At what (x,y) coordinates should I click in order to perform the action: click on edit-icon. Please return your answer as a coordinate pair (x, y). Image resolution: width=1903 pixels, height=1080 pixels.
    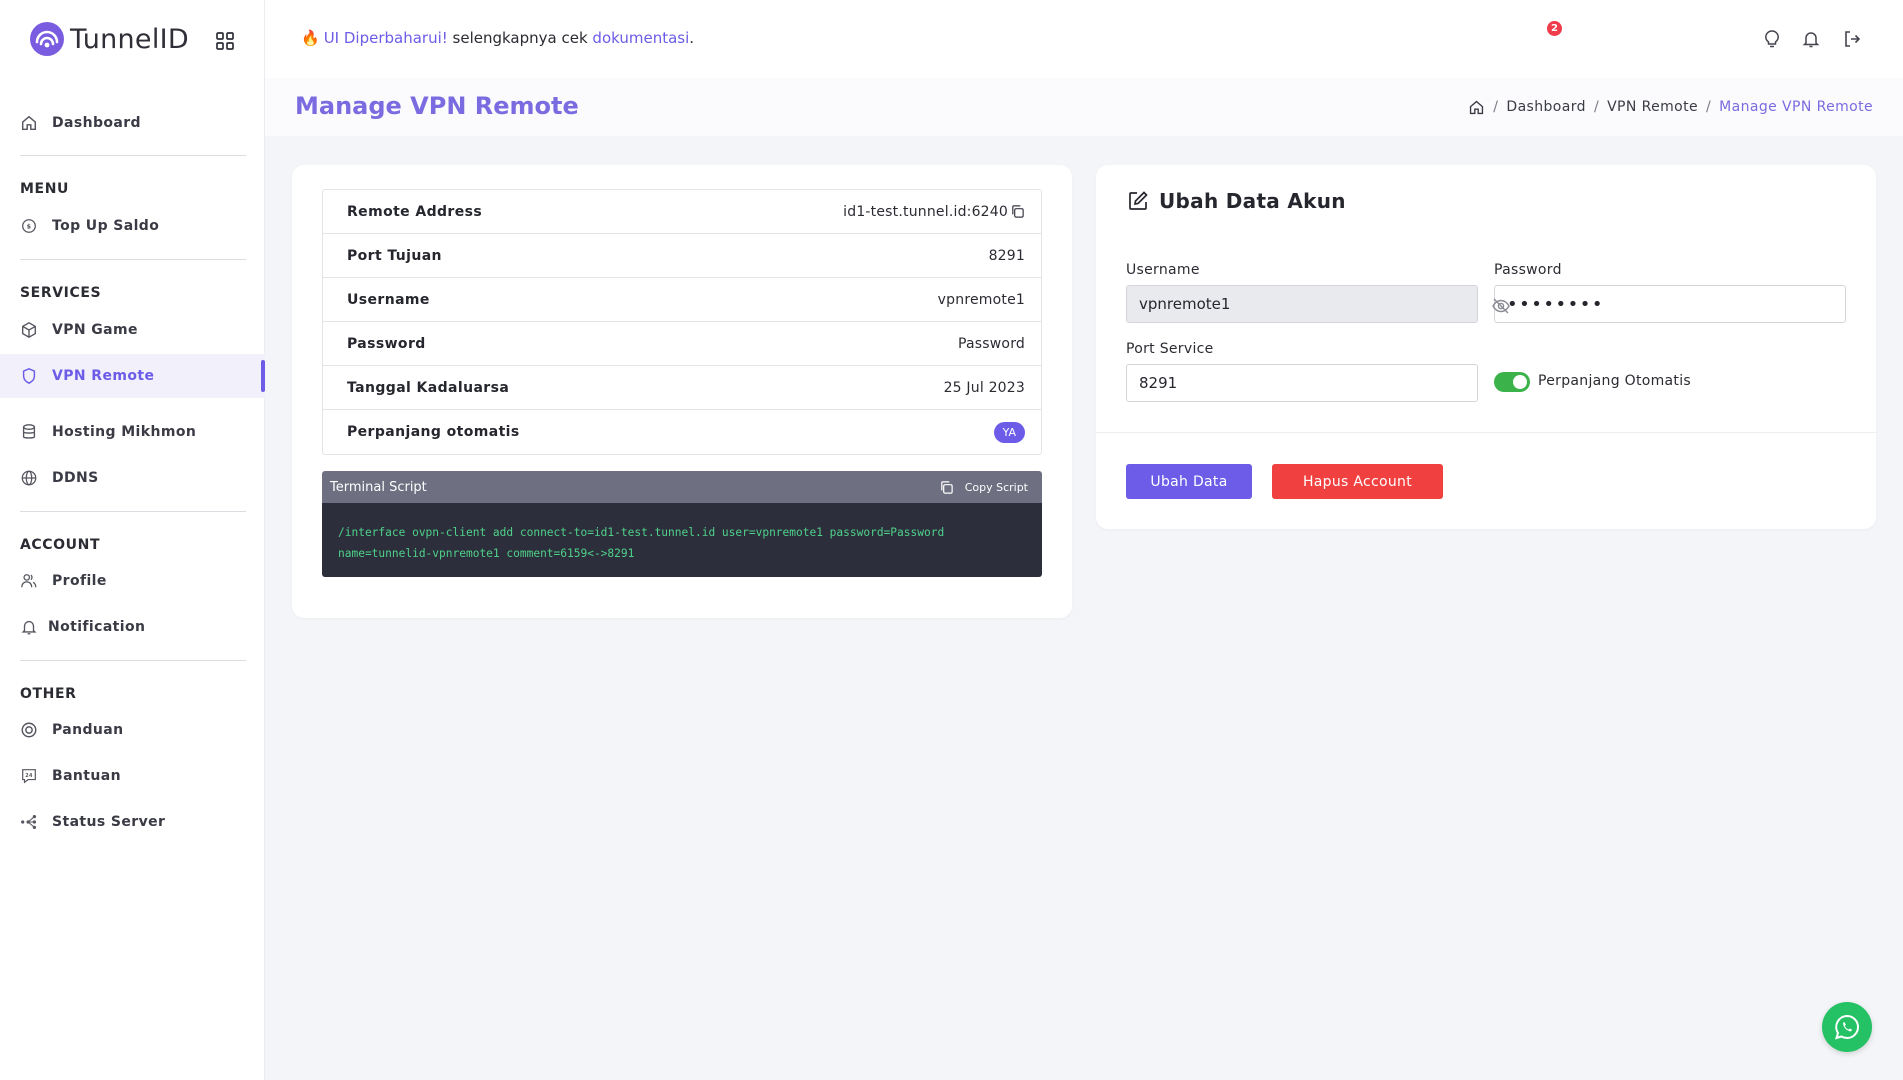
    Looking at the image, I should click on (1138, 201).